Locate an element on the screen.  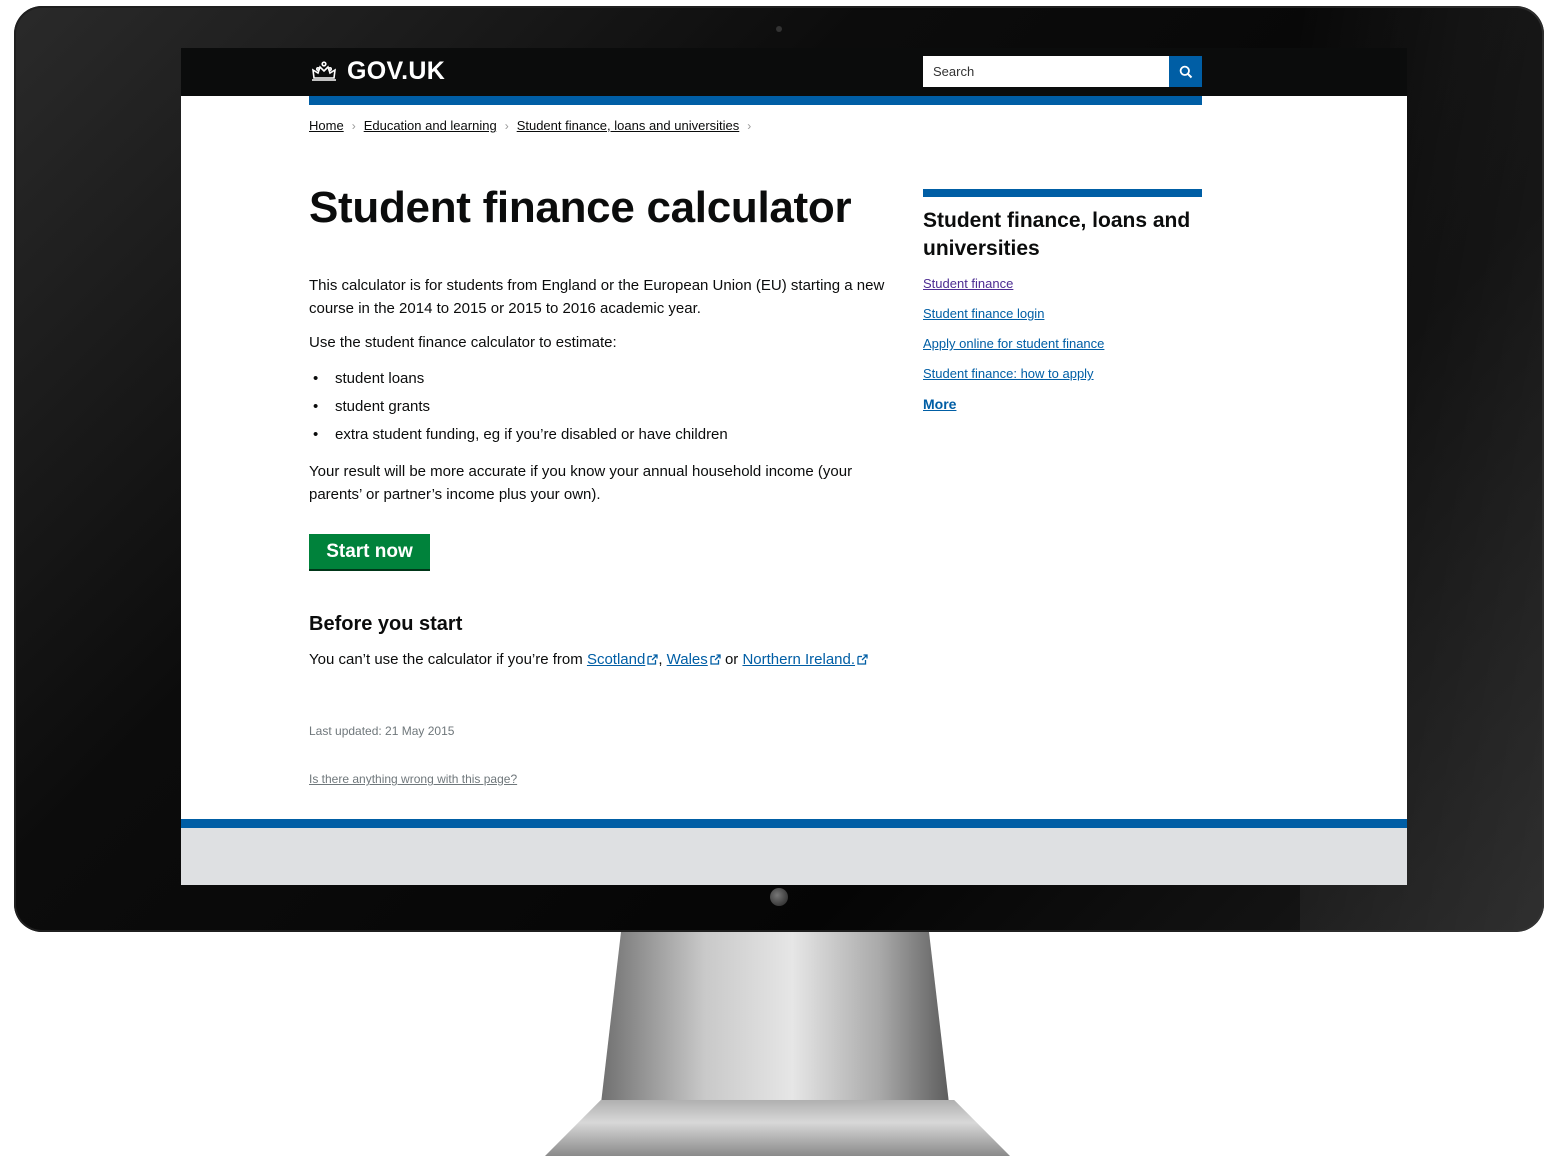
search-button is located at coordinates (1185, 71).